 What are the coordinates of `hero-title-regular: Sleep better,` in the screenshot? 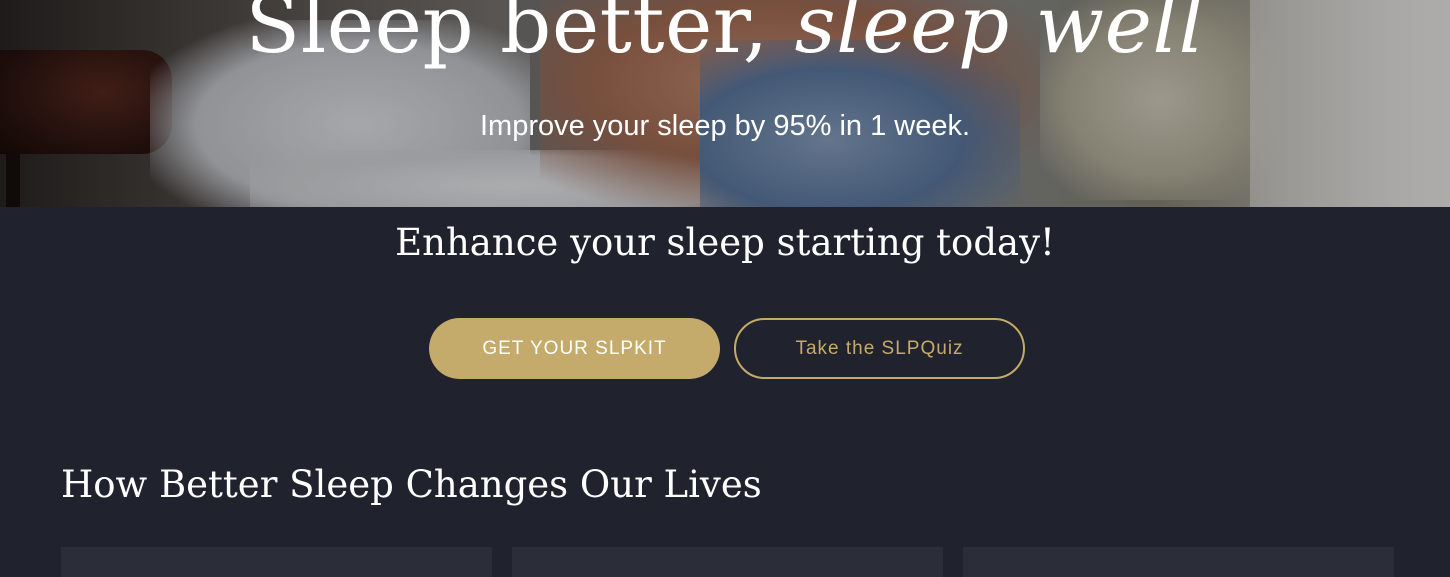 It's located at (507, 35).